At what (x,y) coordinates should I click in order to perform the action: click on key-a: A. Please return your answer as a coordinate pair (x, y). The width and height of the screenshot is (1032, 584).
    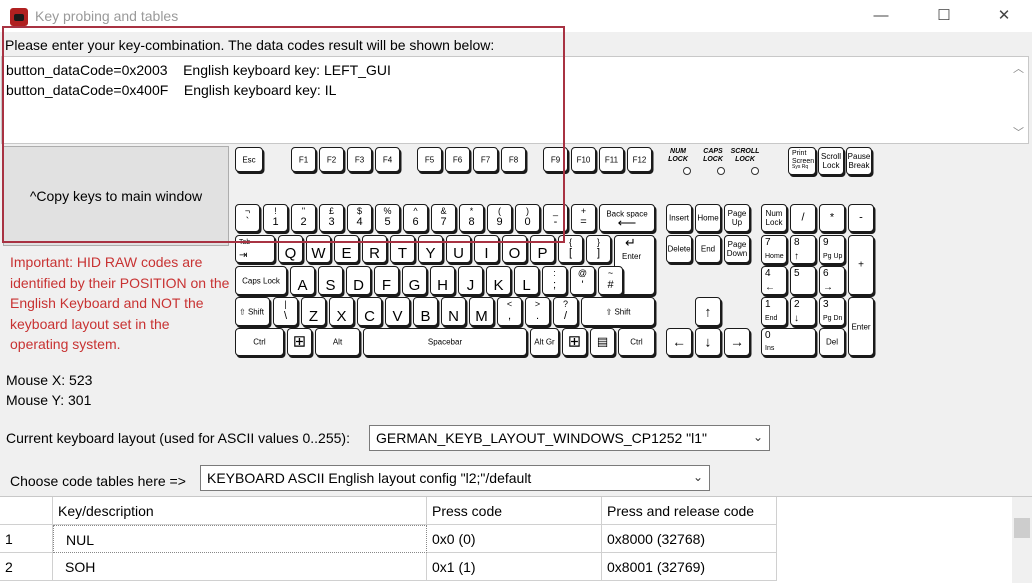
    Looking at the image, I should click on (302, 280).